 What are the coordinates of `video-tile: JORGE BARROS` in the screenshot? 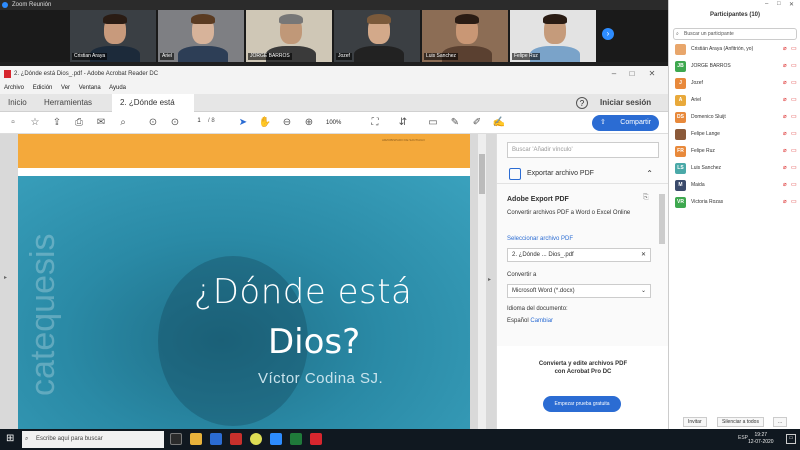 It's located at (289, 36).